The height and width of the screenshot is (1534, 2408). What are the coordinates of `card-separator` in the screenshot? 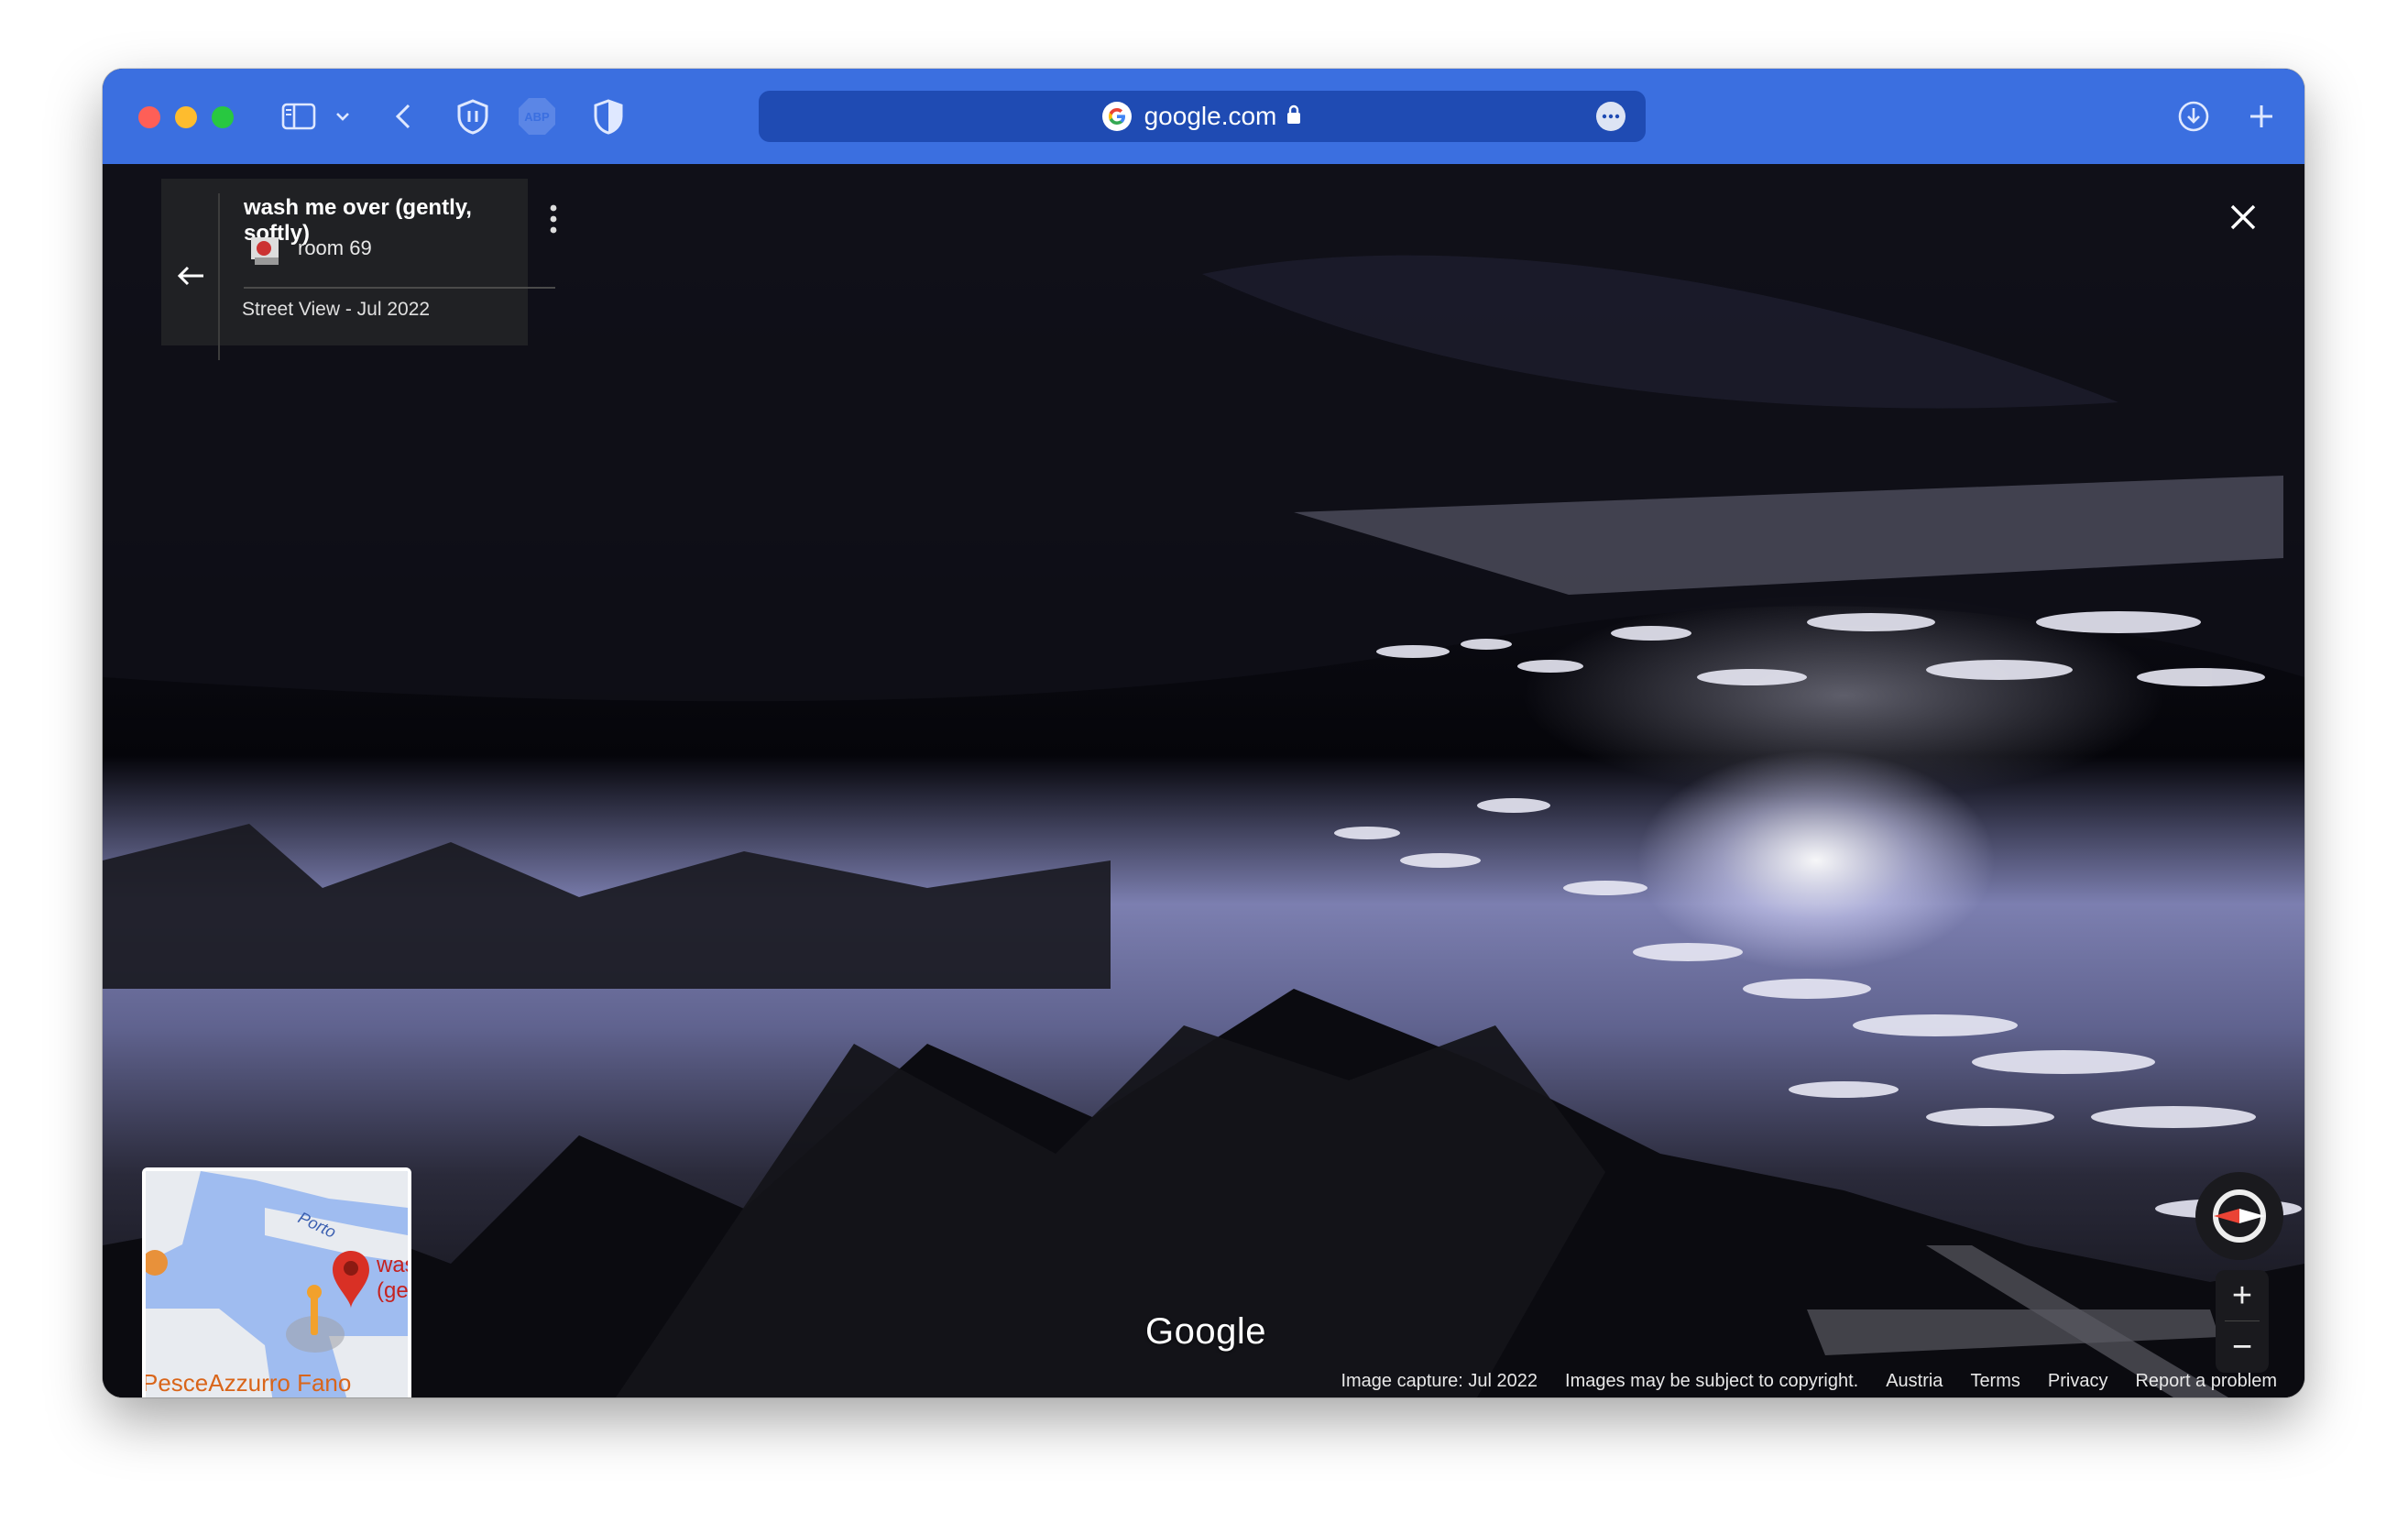 It's located at (219, 276).